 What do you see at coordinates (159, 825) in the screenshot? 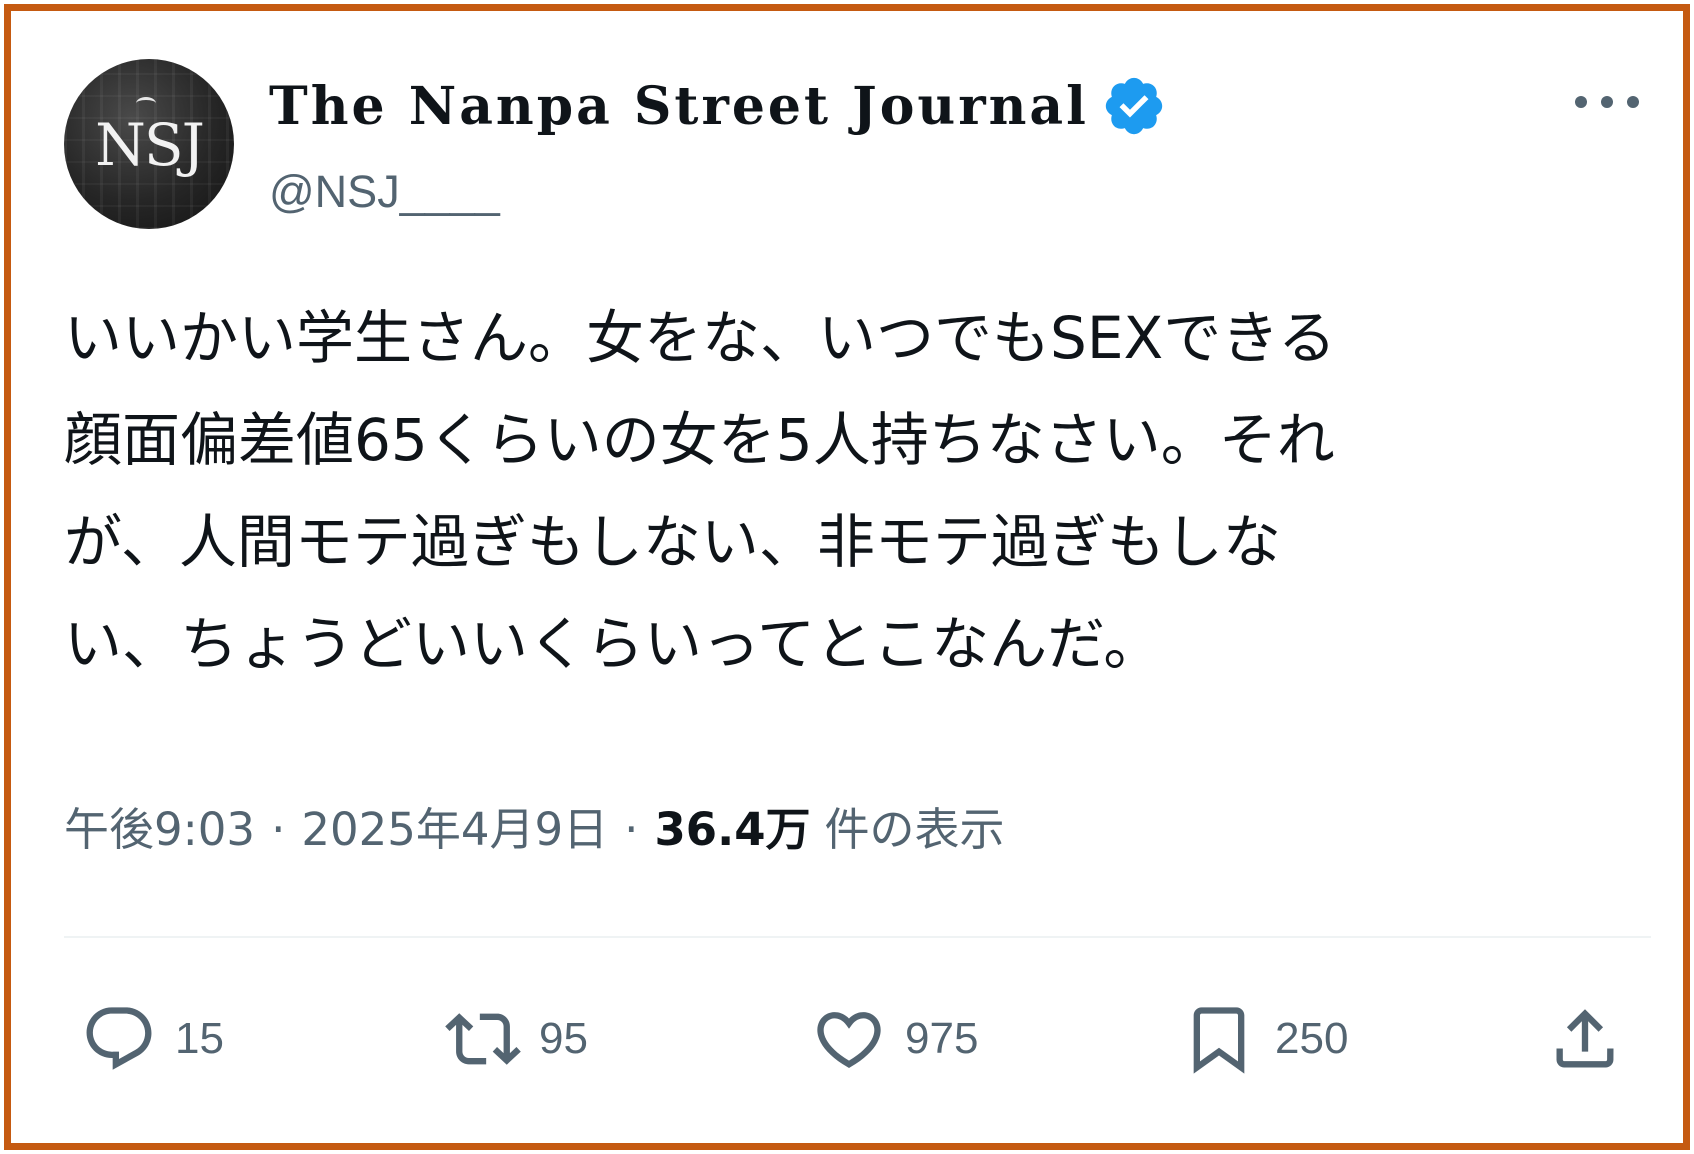
I see `tweet-time: 午後9:03` at bounding box center [159, 825].